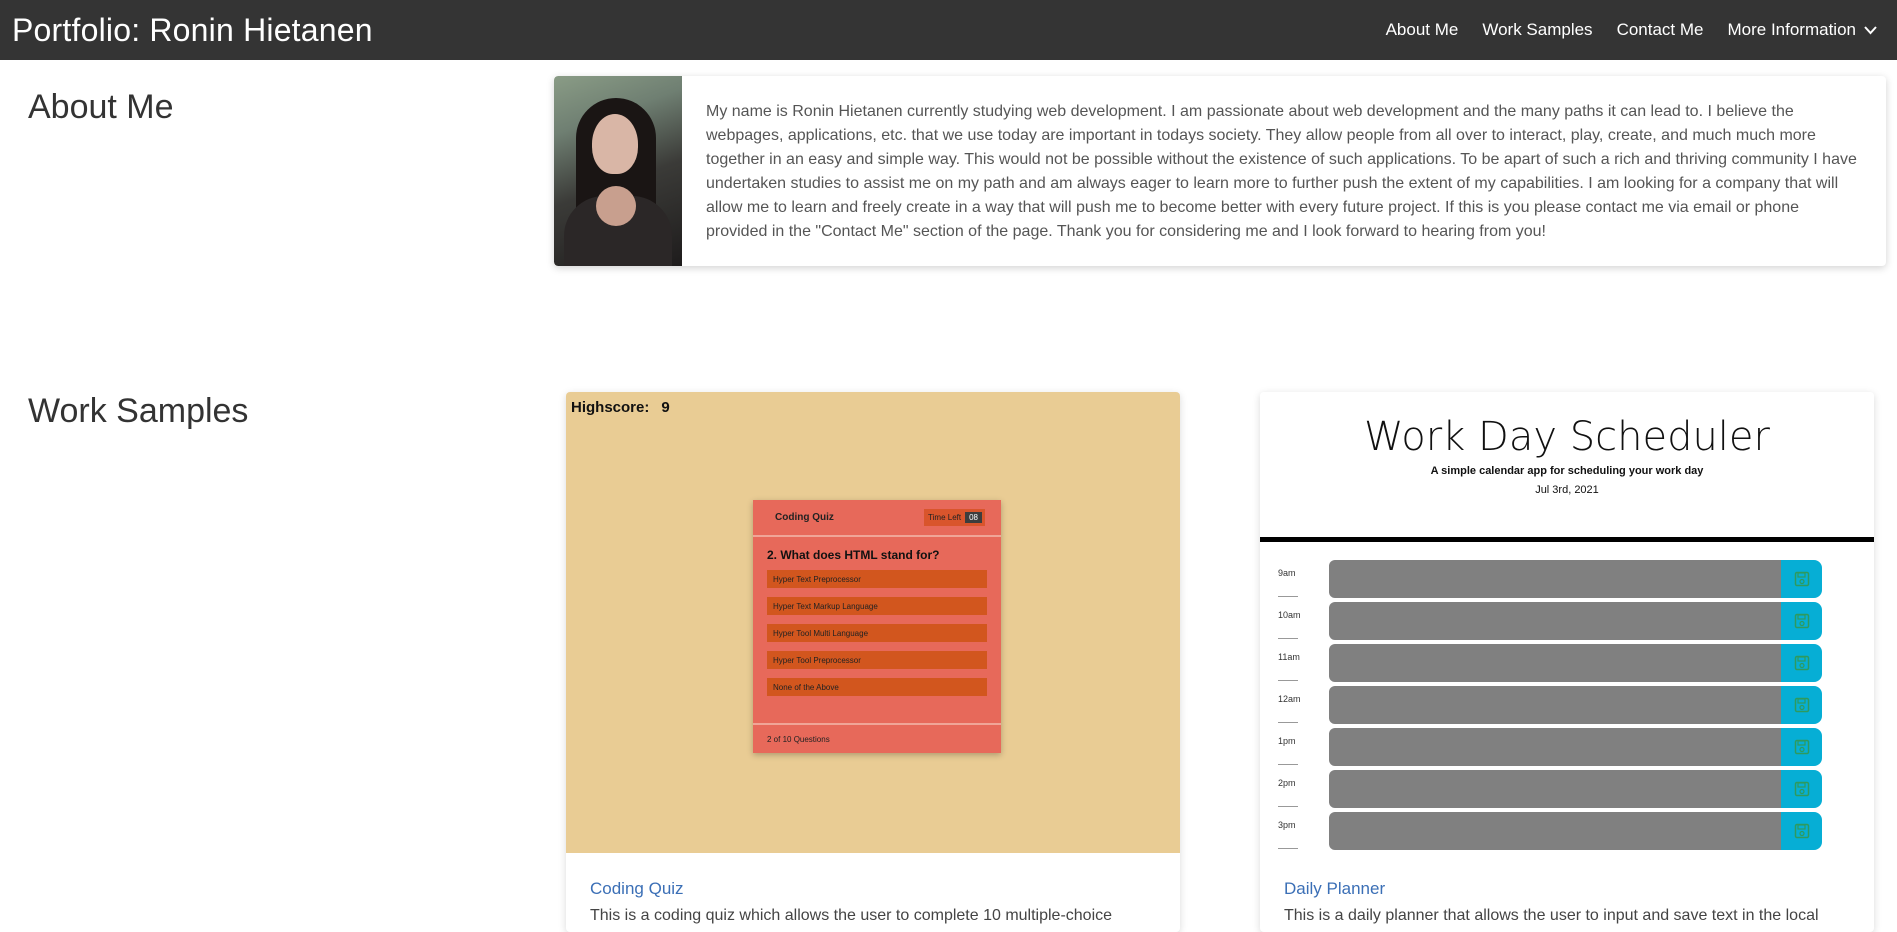 This screenshot has height=932, width=1897. I want to click on planner-row: 11am, so click(1567, 663).